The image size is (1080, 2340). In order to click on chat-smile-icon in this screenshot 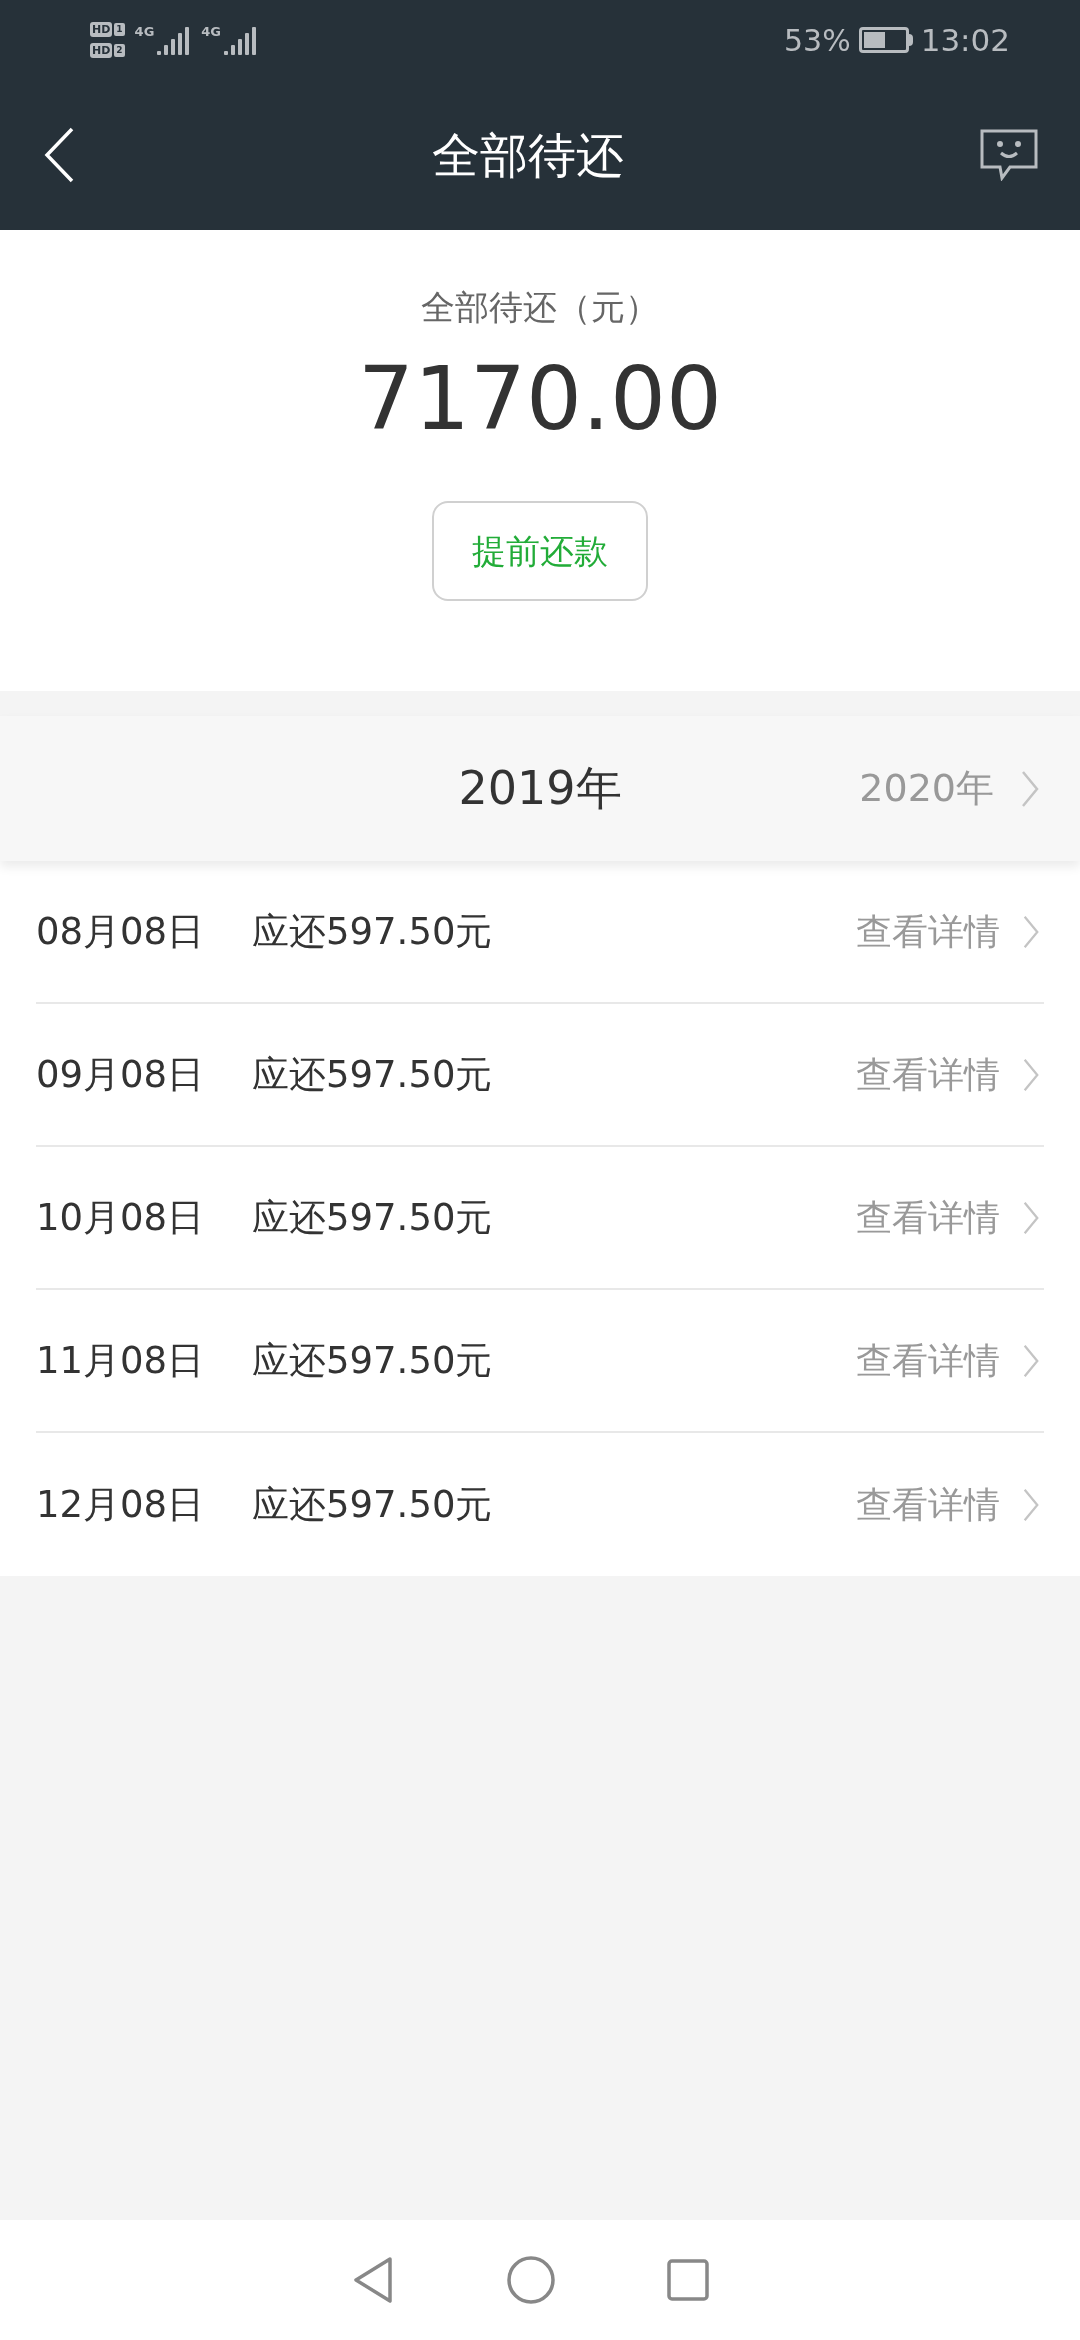, I will do `click(1009, 155)`.